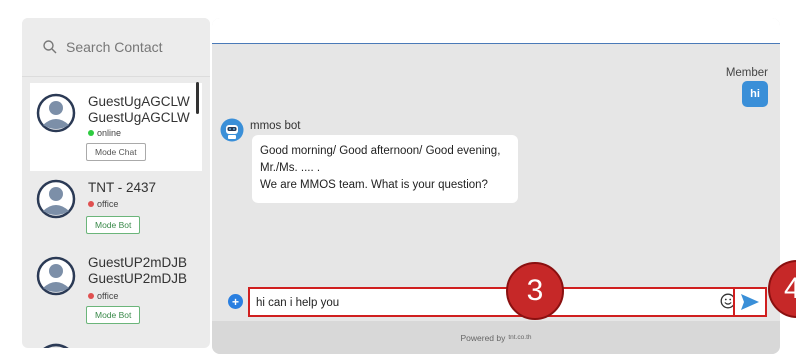  What do you see at coordinates (109, 133) in the screenshot?
I see `status-text: online` at bounding box center [109, 133].